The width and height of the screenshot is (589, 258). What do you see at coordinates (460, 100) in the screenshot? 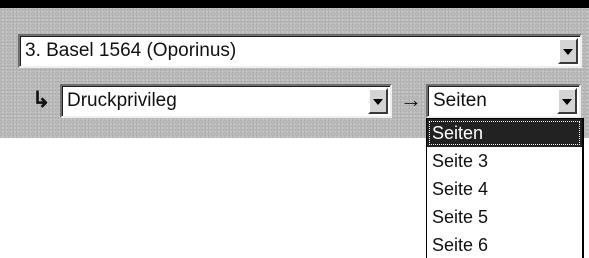
I see `page-select-value: Seiten` at bounding box center [460, 100].